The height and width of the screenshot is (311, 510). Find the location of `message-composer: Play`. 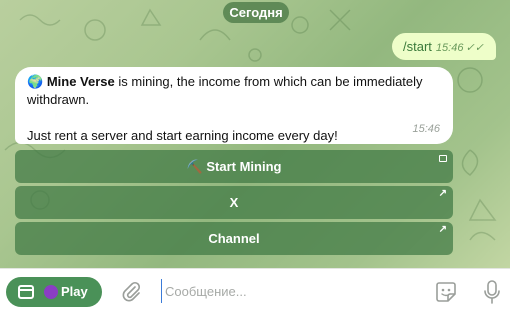

message-composer: Play is located at coordinates (255, 289).